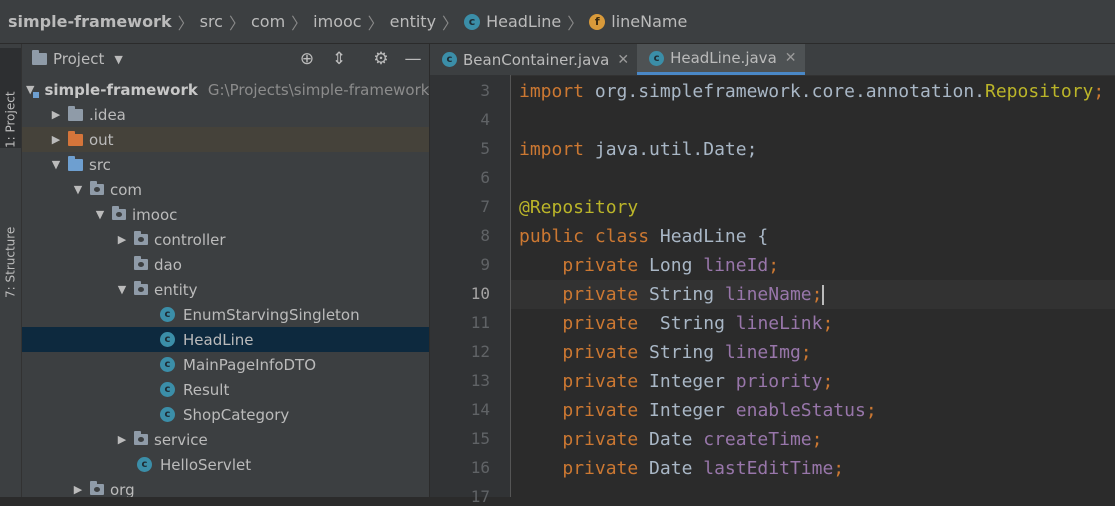 The height and width of the screenshot is (506, 1115). I want to click on line-number: 13, so click(480, 380).